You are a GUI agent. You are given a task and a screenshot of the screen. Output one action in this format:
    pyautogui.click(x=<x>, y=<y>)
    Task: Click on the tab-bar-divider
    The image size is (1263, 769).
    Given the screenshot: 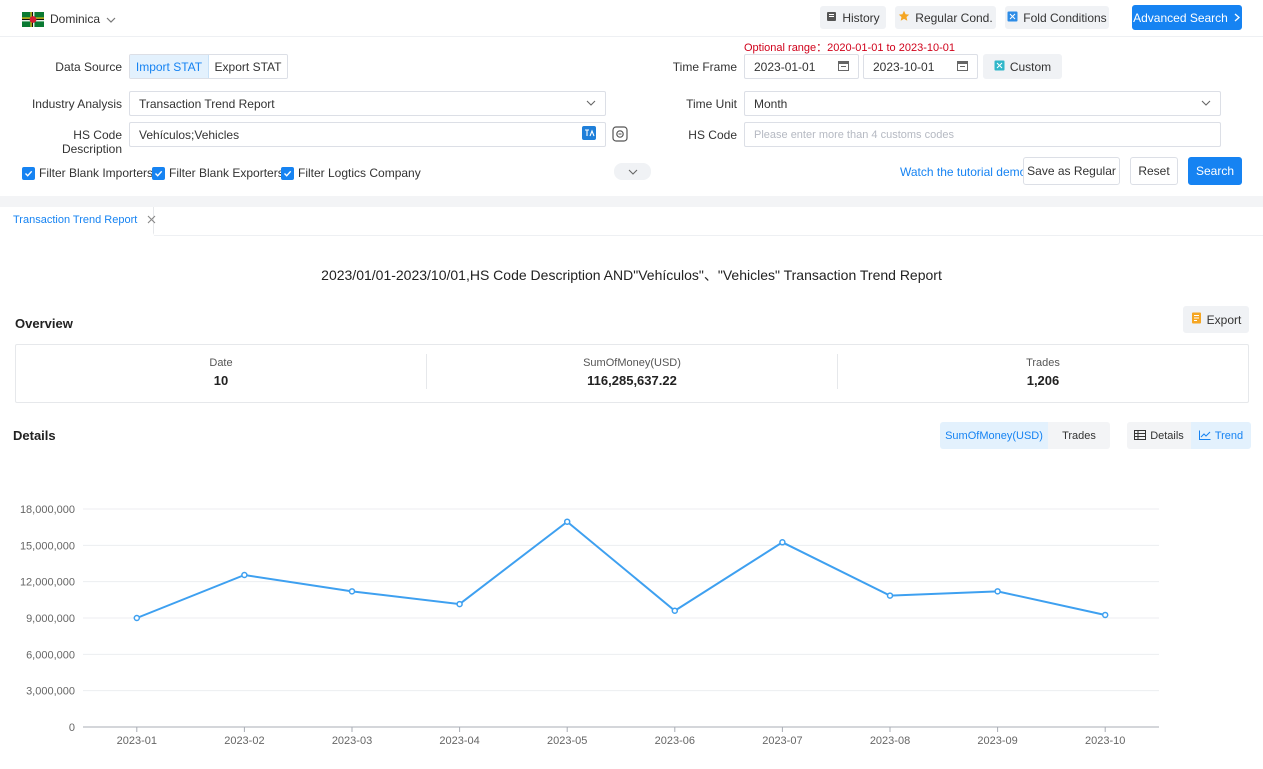 What is the action you would take?
    pyautogui.click(x=708, y=235)
    